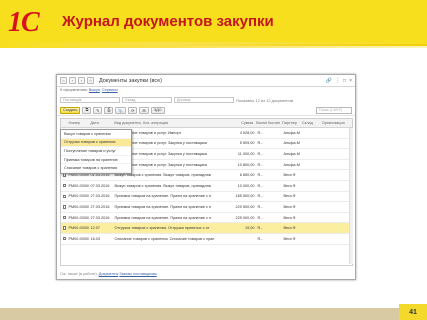  What do you see at coordinates (168, 21) in the screenshot?
I see `slide-title: Журнал документов закупки` at bounding box center [168, 21].